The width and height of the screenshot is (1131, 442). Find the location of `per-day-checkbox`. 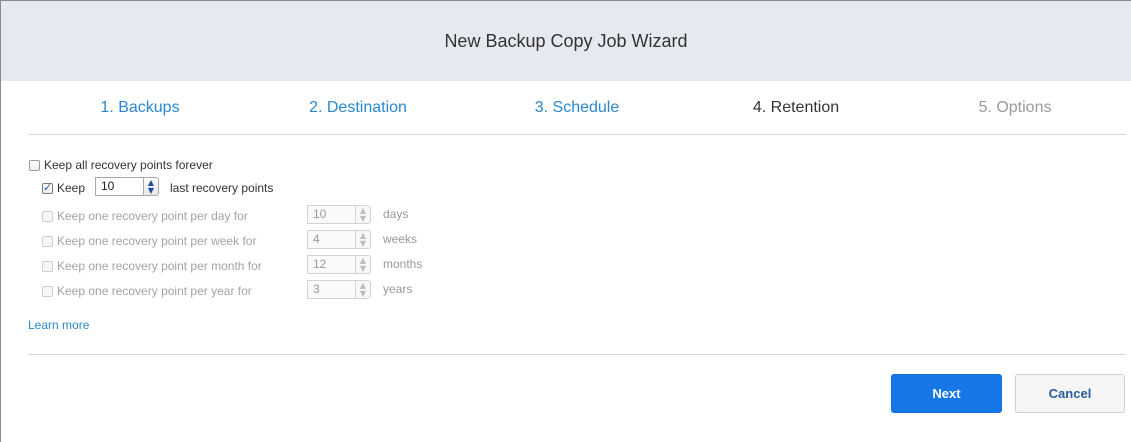

per-day-checkbox is located at coordinates (47, 216).